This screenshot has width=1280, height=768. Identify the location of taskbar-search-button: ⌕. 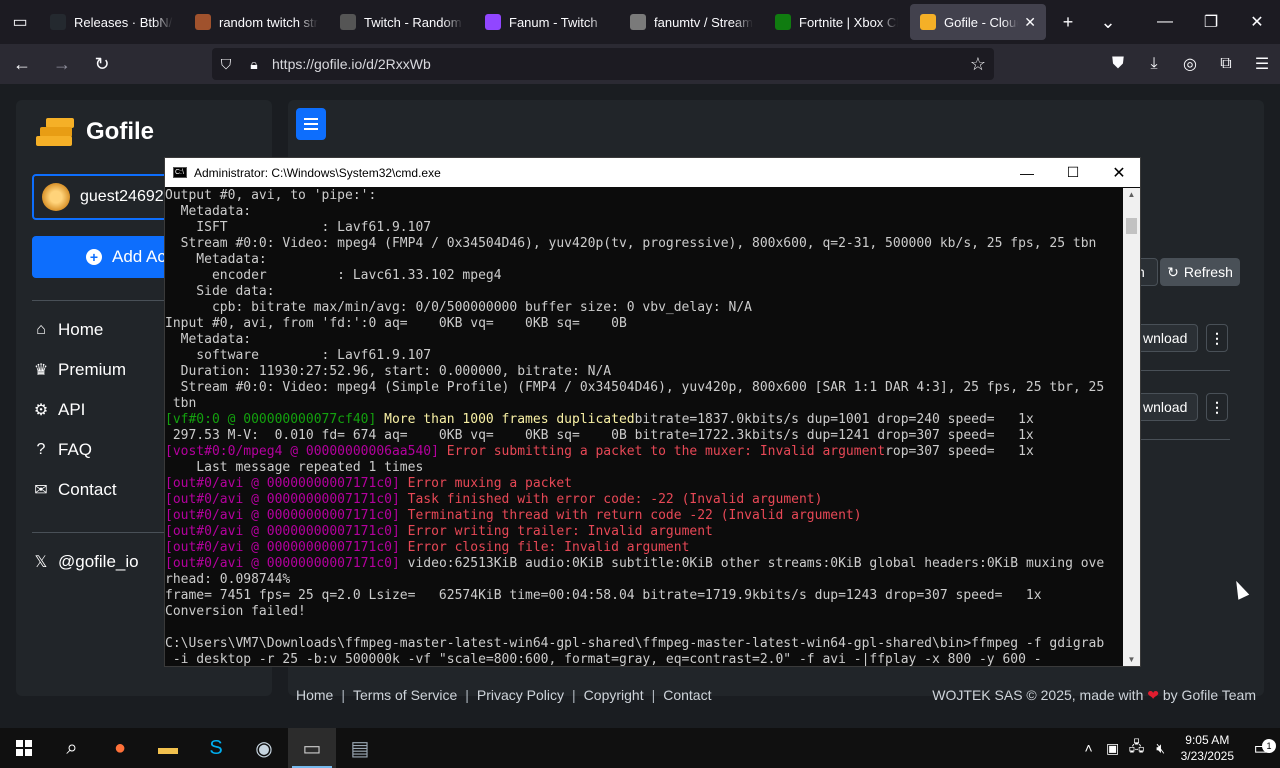
(72, 748).